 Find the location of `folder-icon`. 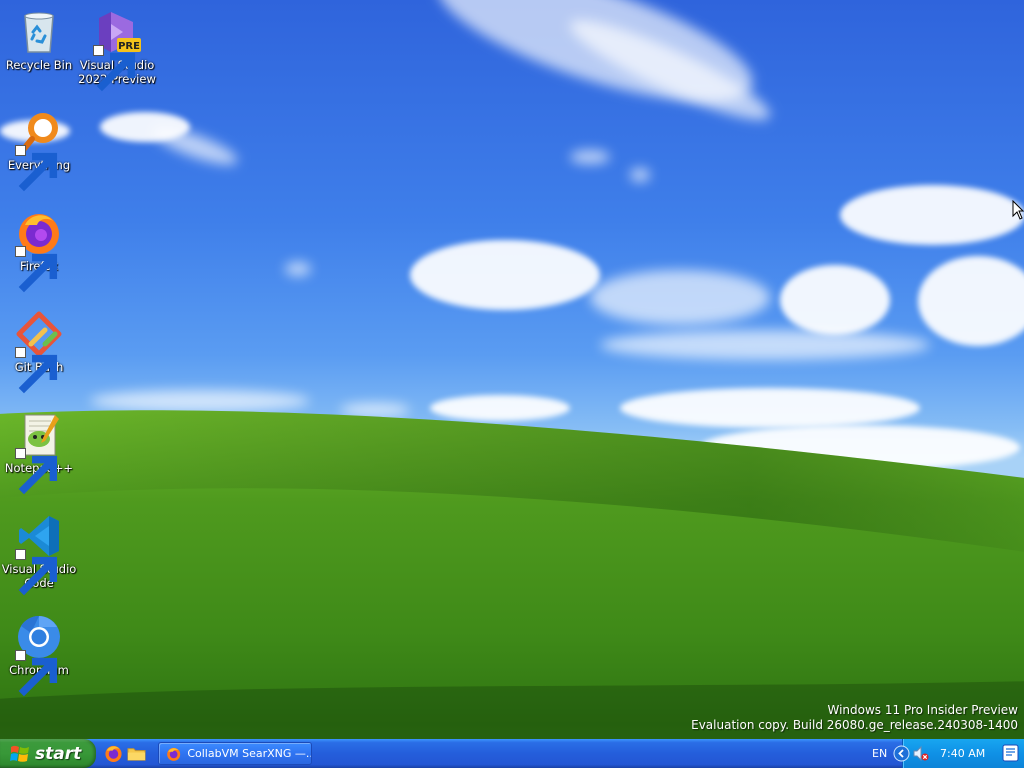

folder-icon is located at coordinates (136, 753).